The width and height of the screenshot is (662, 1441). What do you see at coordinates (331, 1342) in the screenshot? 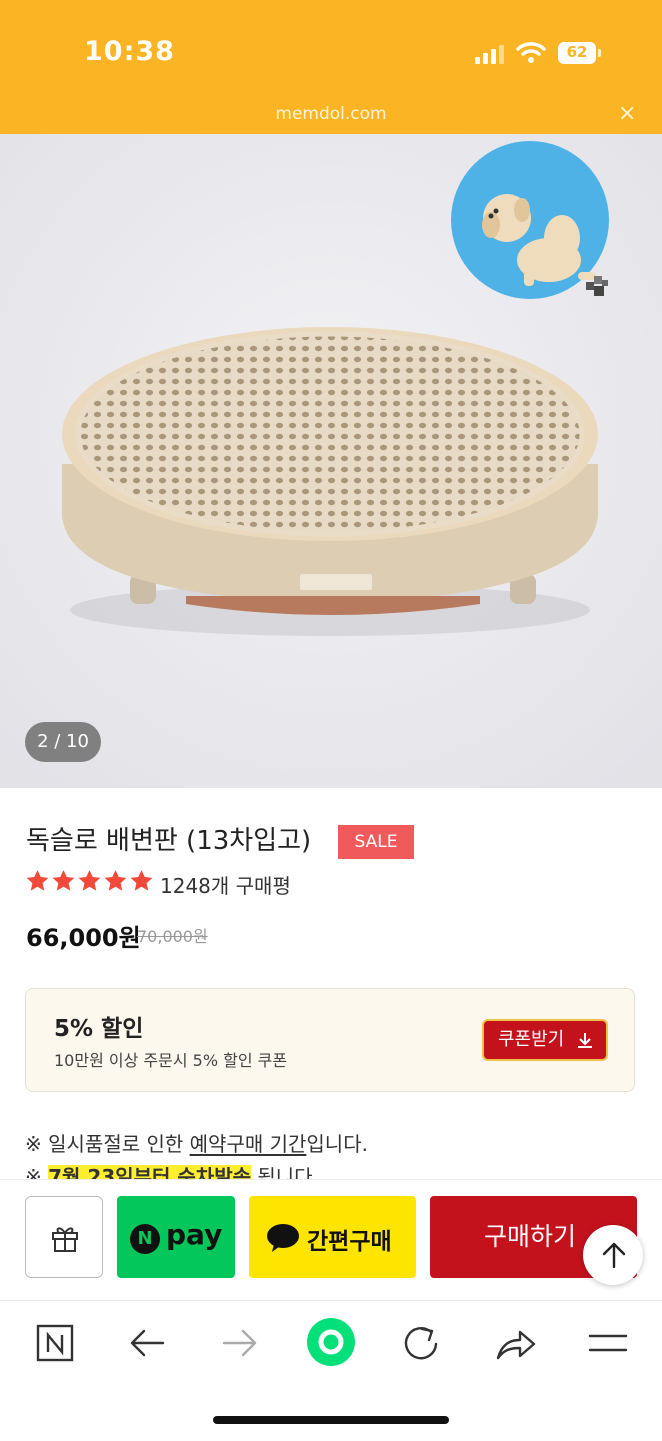
I see `home-dot-icon` at bounding box center [331, 1342].